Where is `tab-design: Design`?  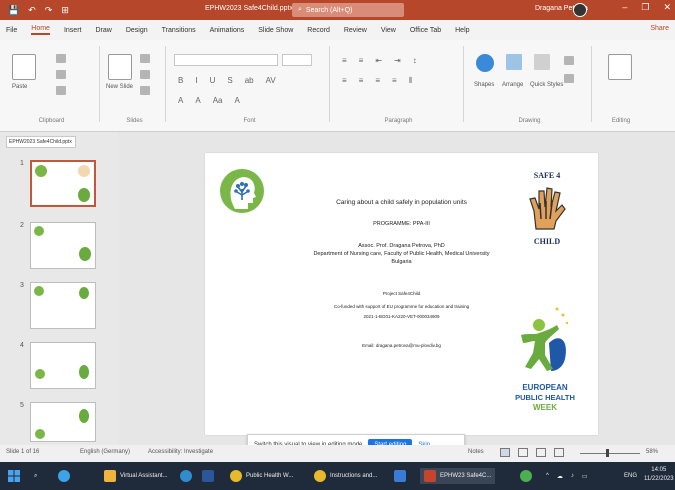
tab-design: Design is located at coordinates (137, 30).